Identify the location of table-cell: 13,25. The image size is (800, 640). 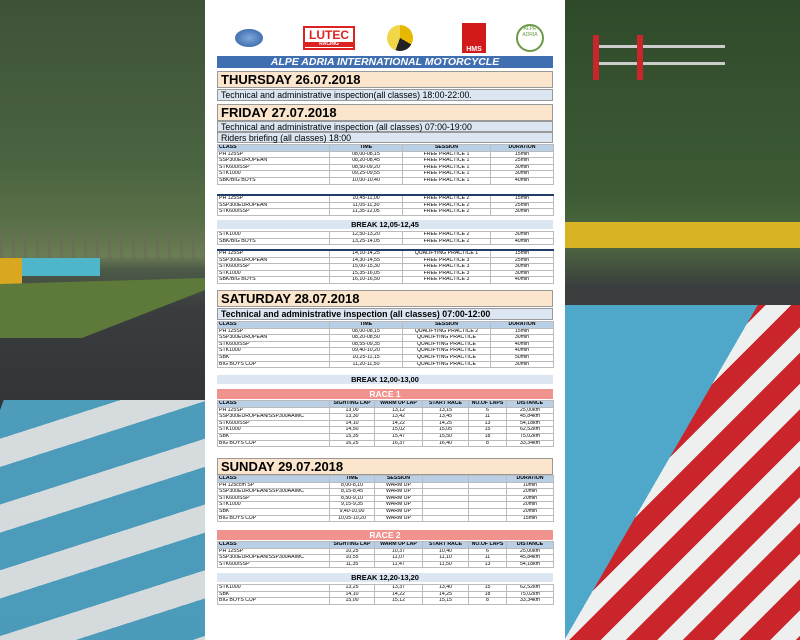
(352, 588).